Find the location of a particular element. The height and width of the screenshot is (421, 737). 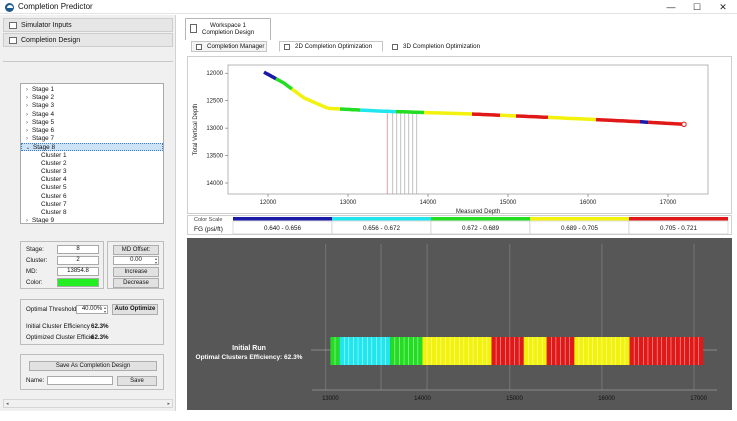

color-scale-range: 0.705 - 0.721 is located at coordinates (679, 228).